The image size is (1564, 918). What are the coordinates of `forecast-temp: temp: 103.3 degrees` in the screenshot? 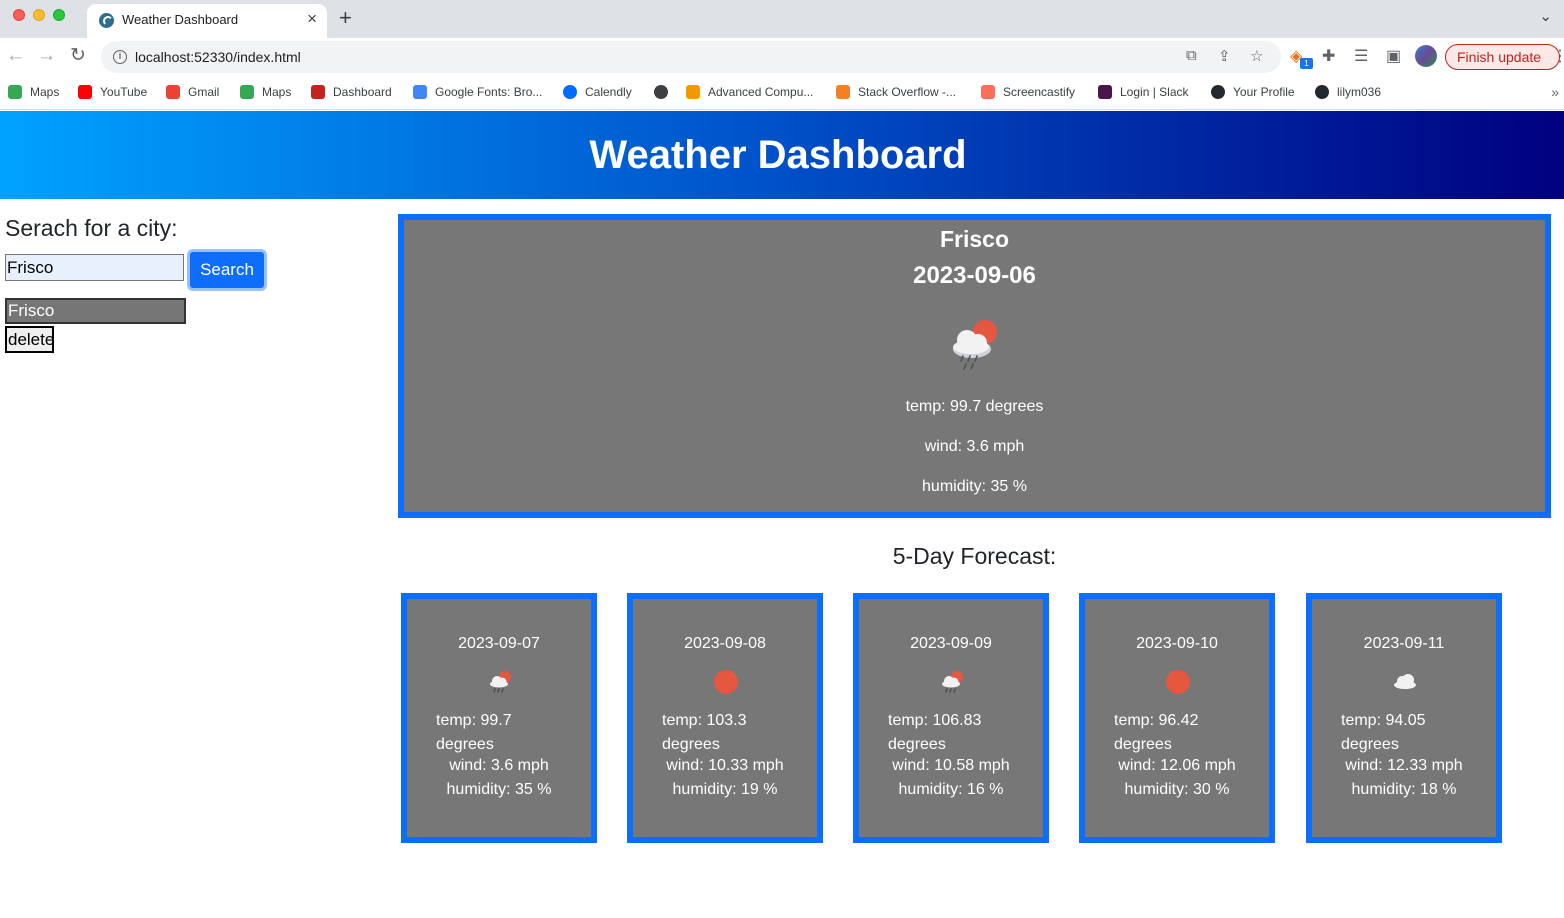 It's located at (704, 732).